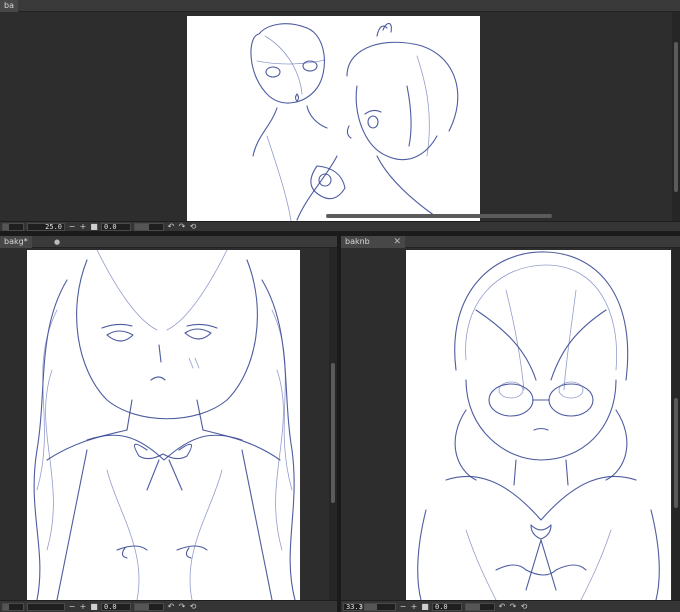  I want to click on left-rotate-slider, so click(149, 606).